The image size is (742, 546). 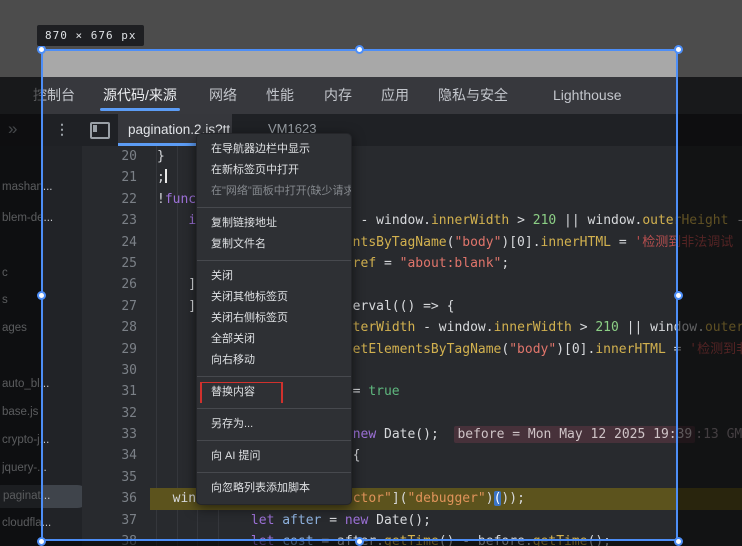 What do you see at coordinates (274, 339) in the screenshot?
I see `context-menu-item: 全部关闭` at bounding box center [274, 339].